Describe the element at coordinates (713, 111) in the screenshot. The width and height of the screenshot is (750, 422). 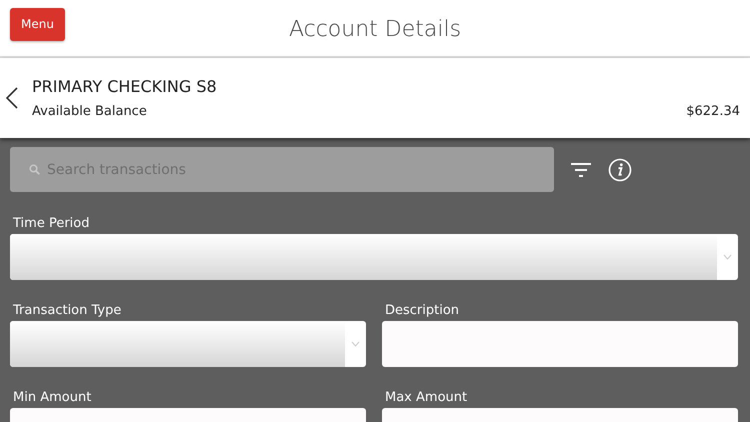
I see `balance-amount: $622.34` at that location.